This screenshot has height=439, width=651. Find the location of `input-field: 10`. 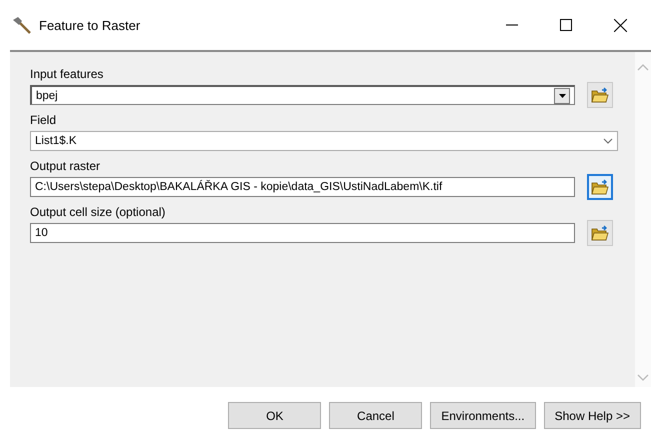

input-field: 10 is located at coordinates (302, 233).